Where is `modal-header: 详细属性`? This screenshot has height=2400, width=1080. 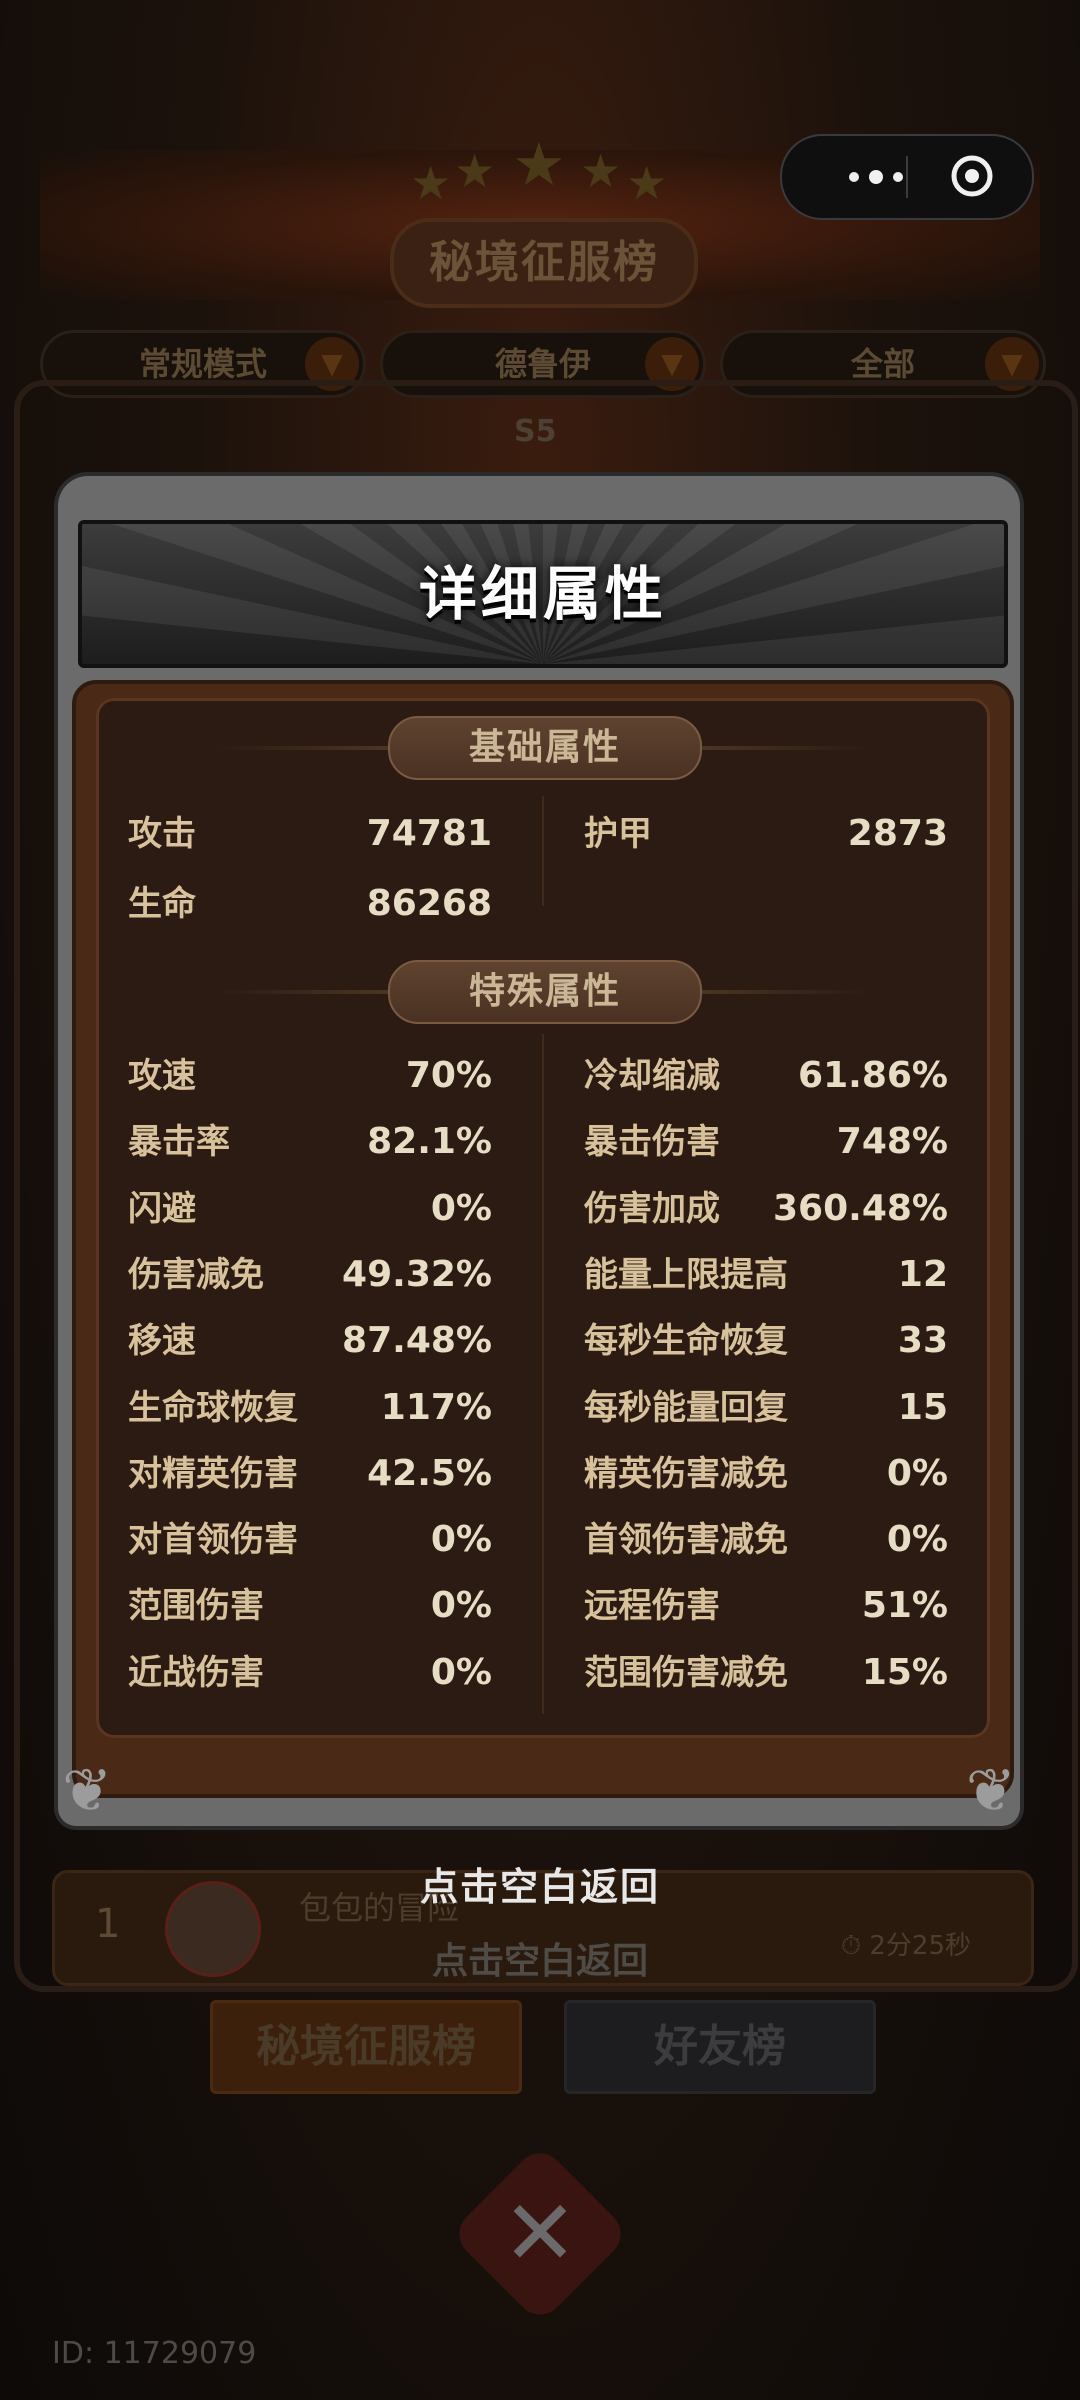
modal-header: 详细属性 is located at coordinates (543, 594).